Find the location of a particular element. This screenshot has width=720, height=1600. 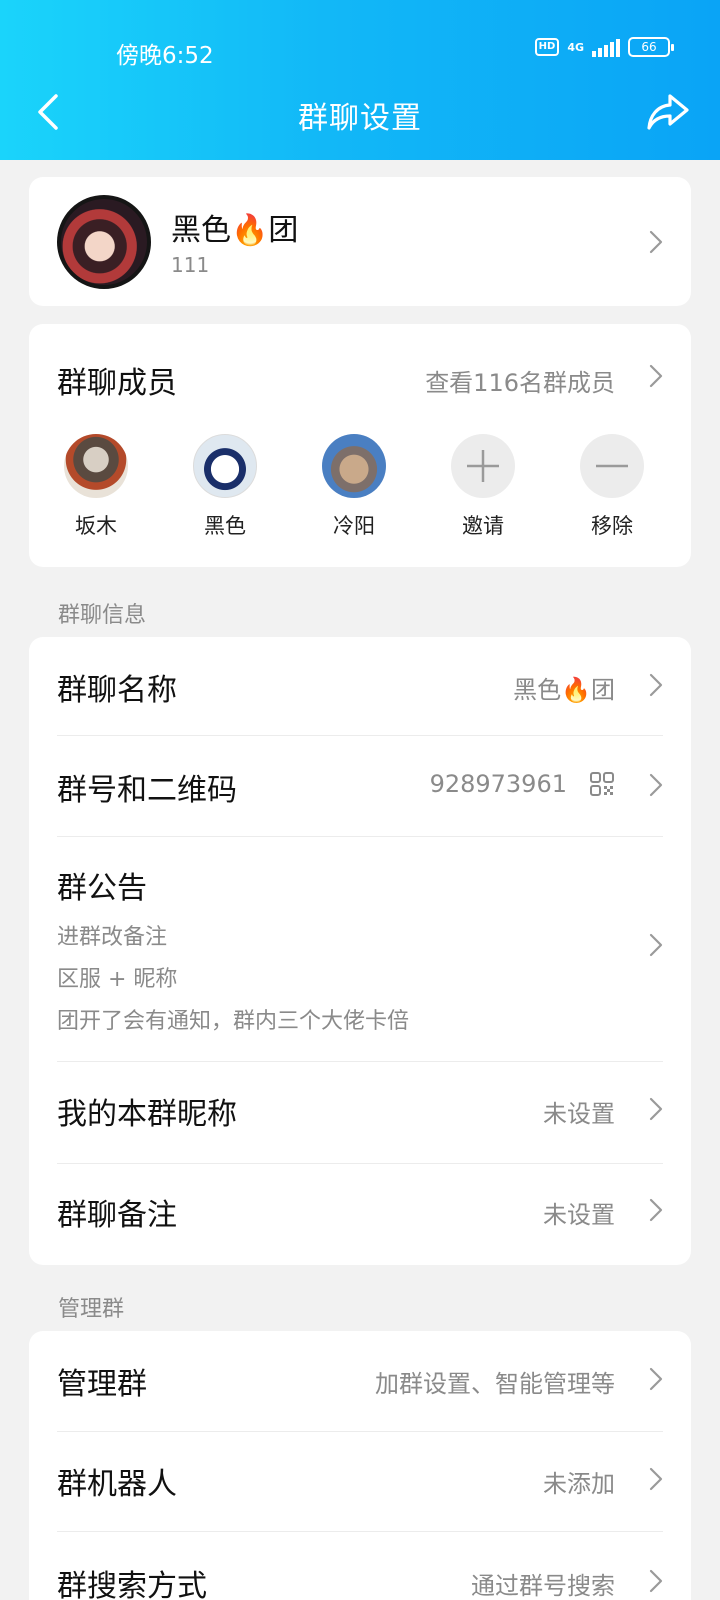

group-notice-line: 团开了会有通知，群内三个大佬卡倍 is located at coordinates (233, 1021).